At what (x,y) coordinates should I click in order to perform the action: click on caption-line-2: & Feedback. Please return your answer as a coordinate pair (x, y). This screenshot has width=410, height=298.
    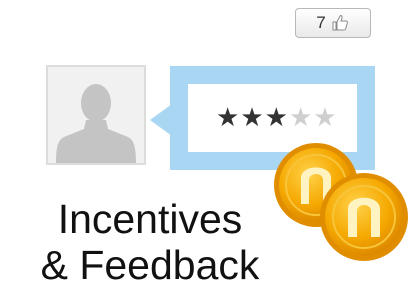
    Looking at the image, I should click on (150, 265).